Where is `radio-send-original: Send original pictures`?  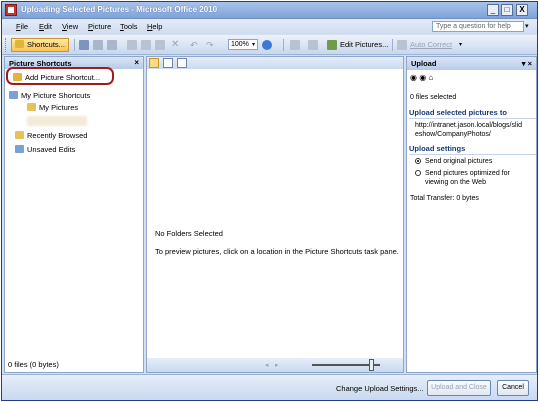
radio-send-original: Send original pictures is located at coordinates (453, 161).